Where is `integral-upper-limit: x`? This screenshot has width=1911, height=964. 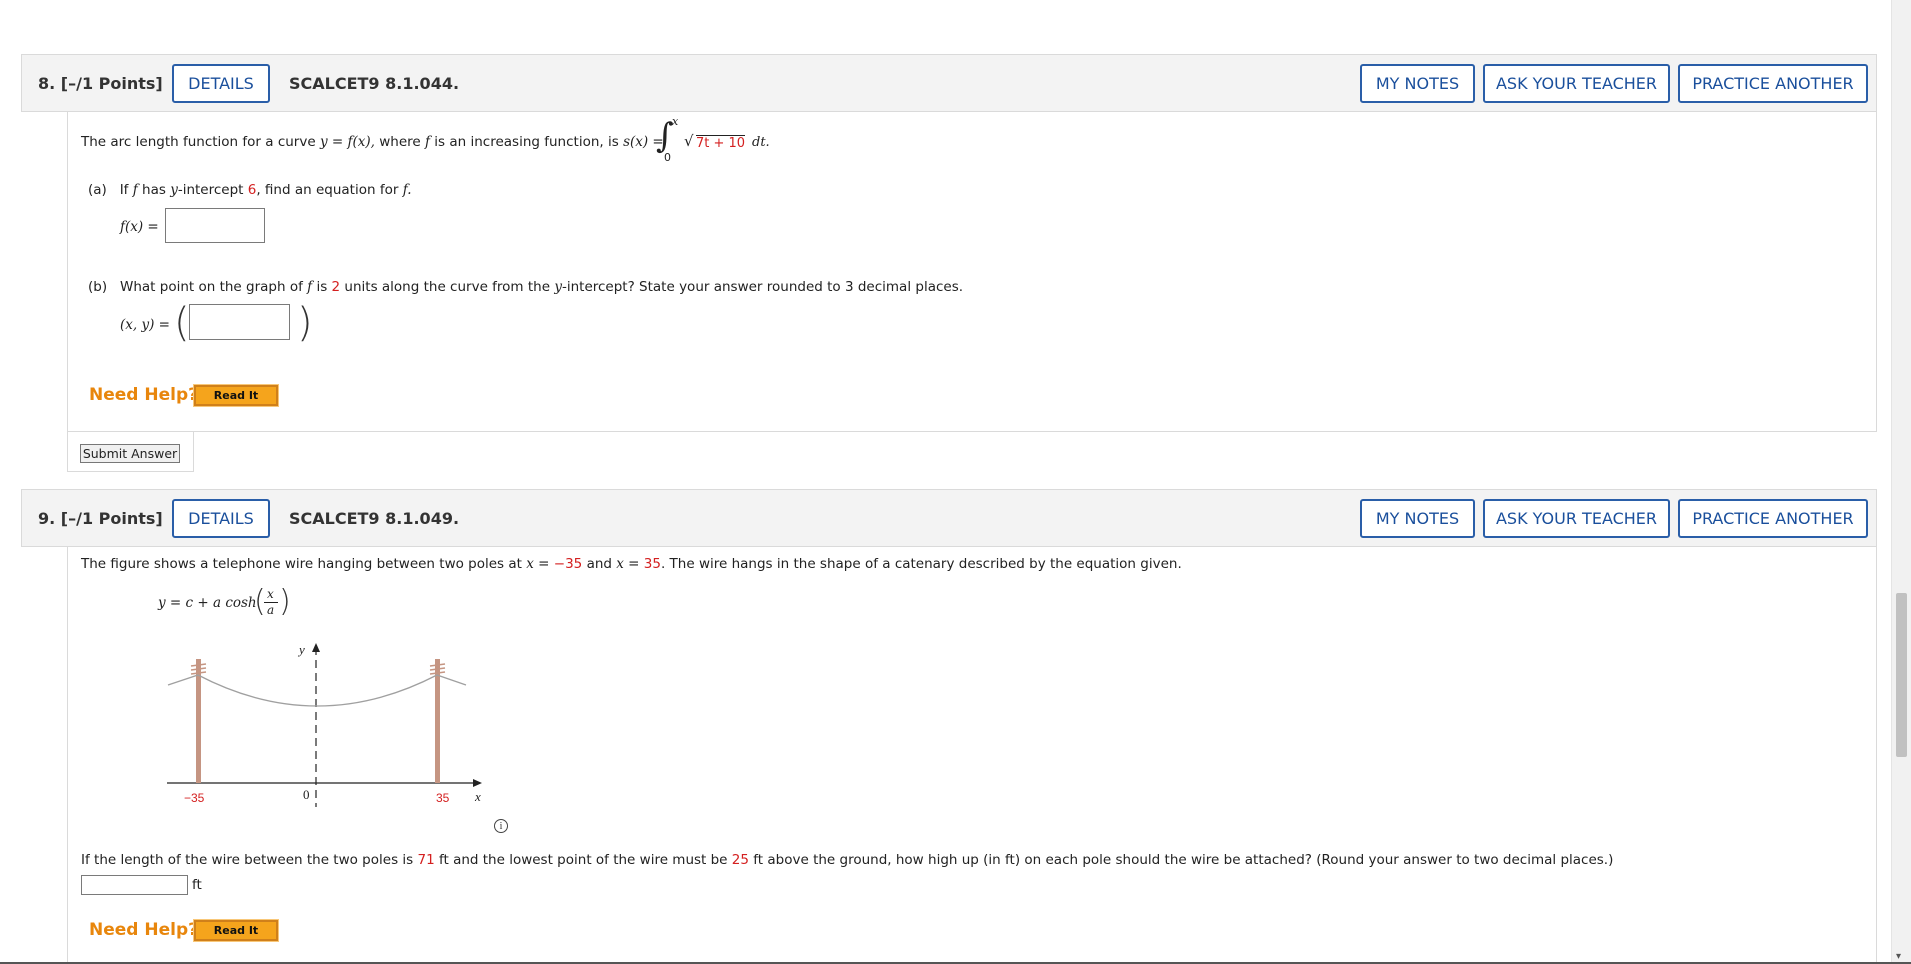 integral-upper-limit: x is located at coordinates (675, 121).